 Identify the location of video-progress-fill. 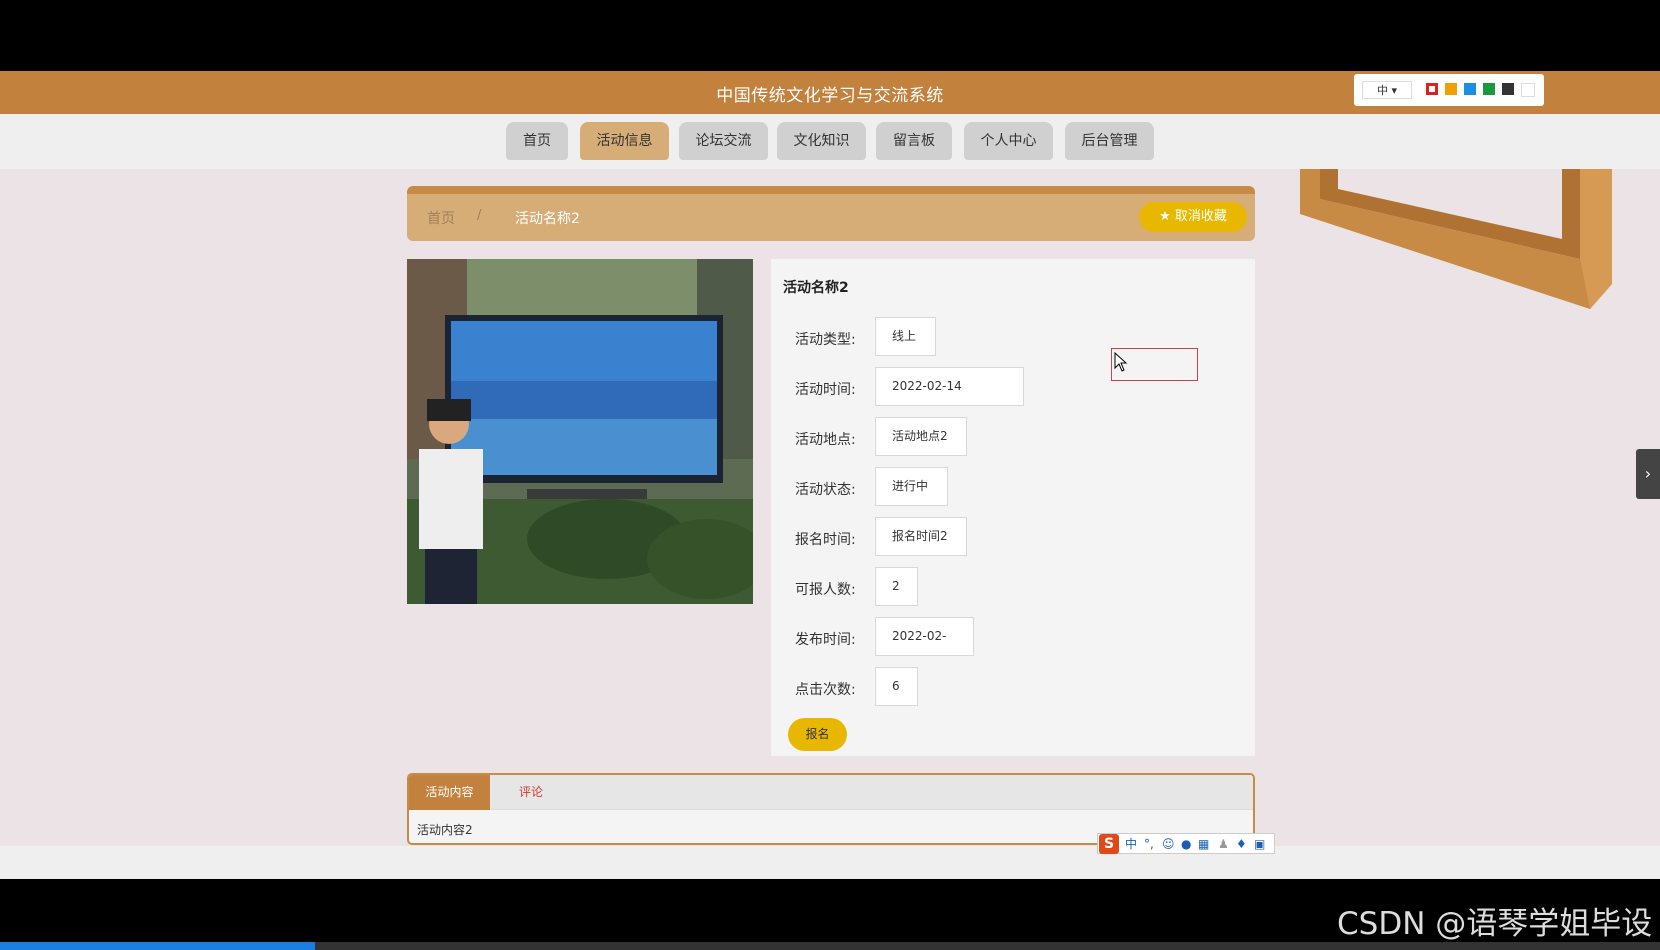
(157, 946).